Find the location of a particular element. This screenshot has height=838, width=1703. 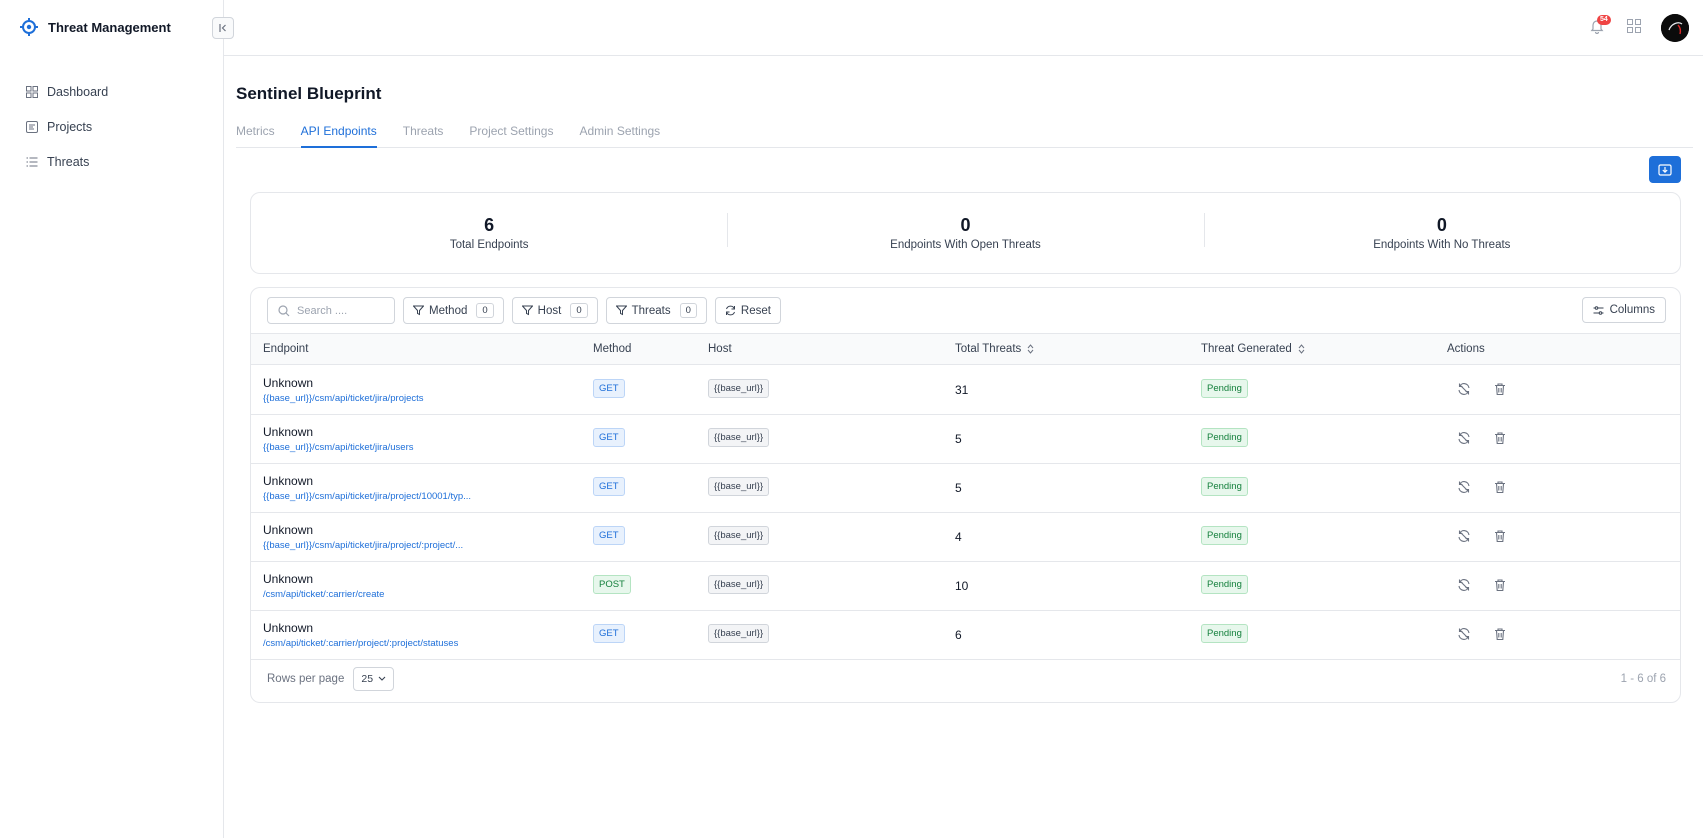

status-cell: Pending is located at coordinates (1224, 535).